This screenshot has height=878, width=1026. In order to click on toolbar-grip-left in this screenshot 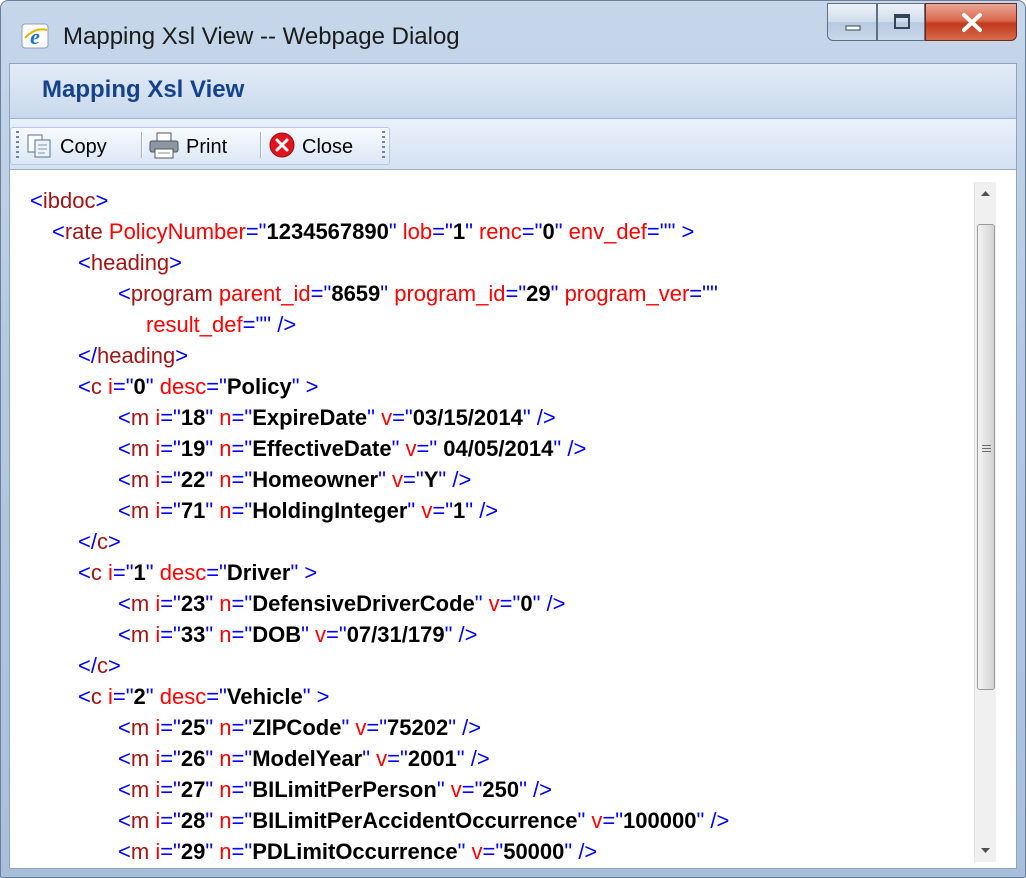, I will do `click(17, 146)`.